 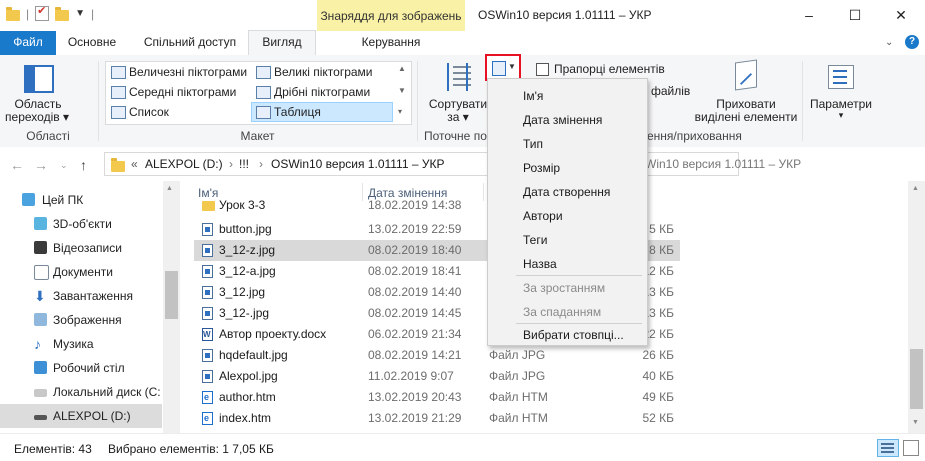 I want to click on navigation-pane-label-1: Область, so click(x=38, y=104).